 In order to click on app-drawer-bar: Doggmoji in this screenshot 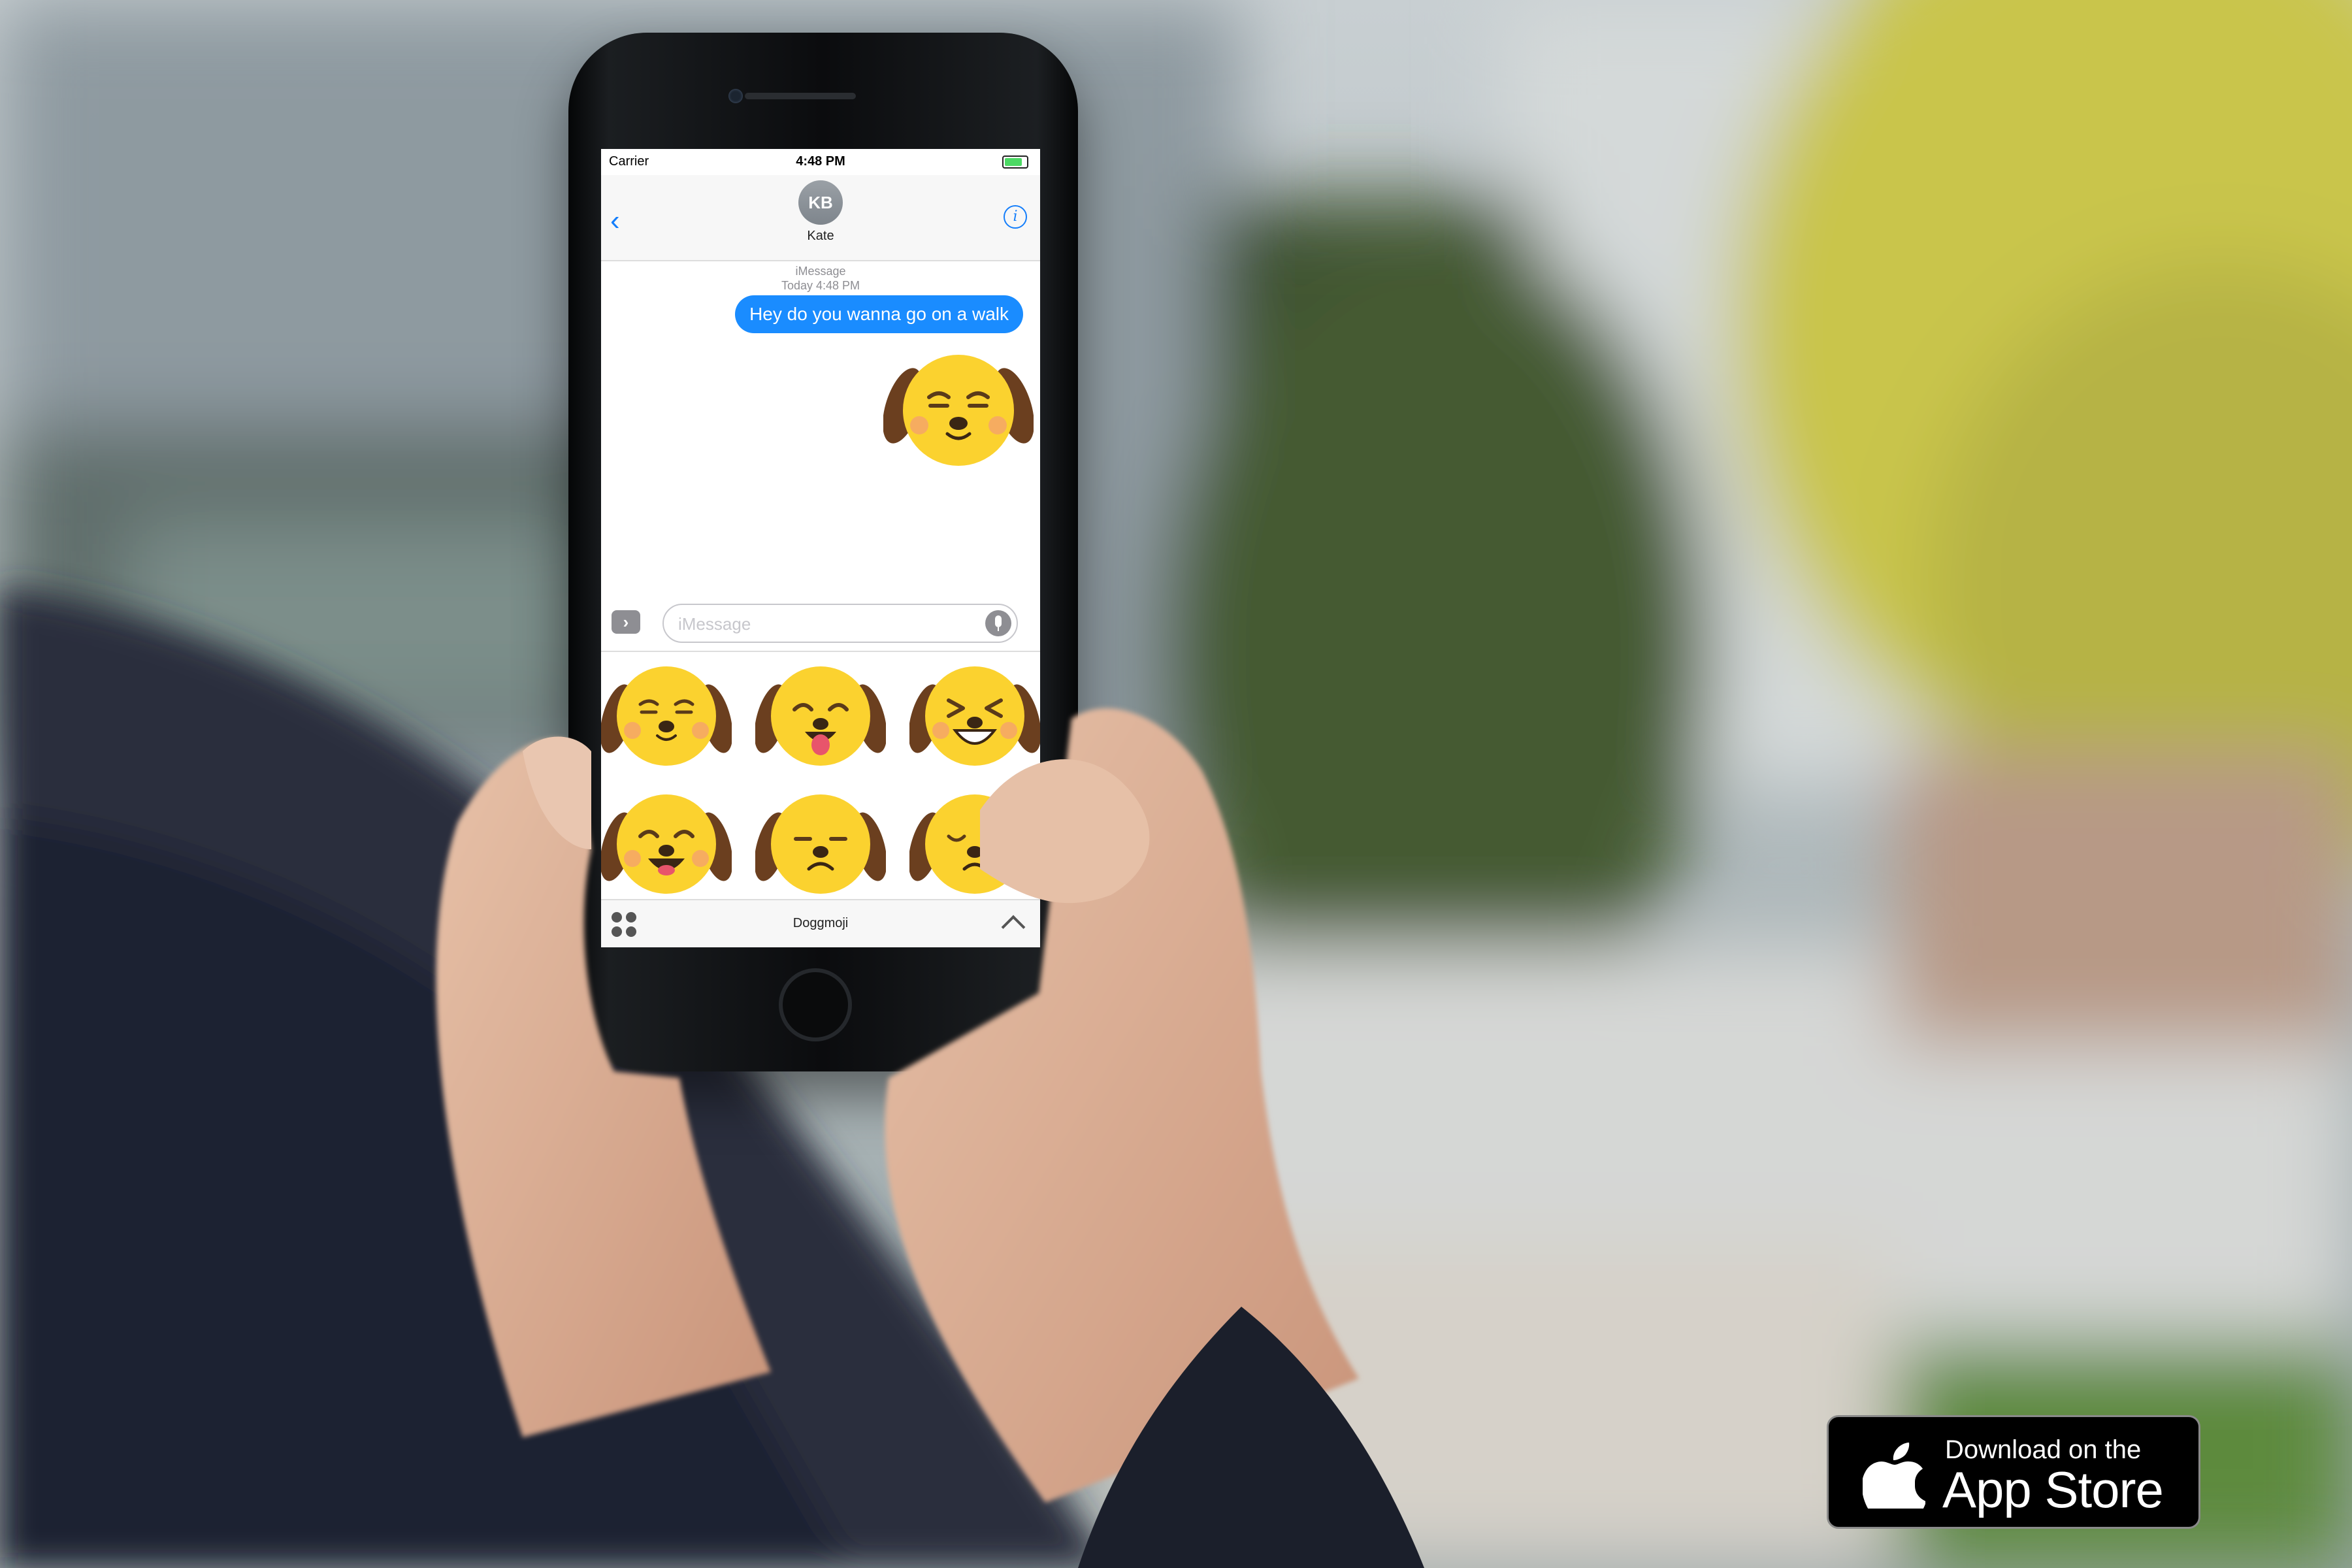, I will do `click(820, 923)`.